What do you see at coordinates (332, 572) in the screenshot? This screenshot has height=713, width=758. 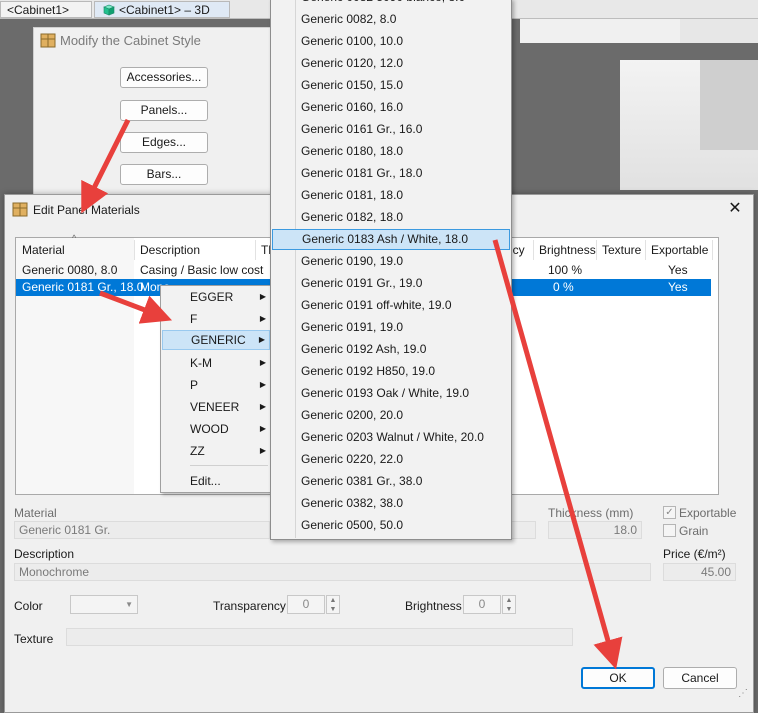 I see `description-field: Monochrome` at bounding box center [332, 572].